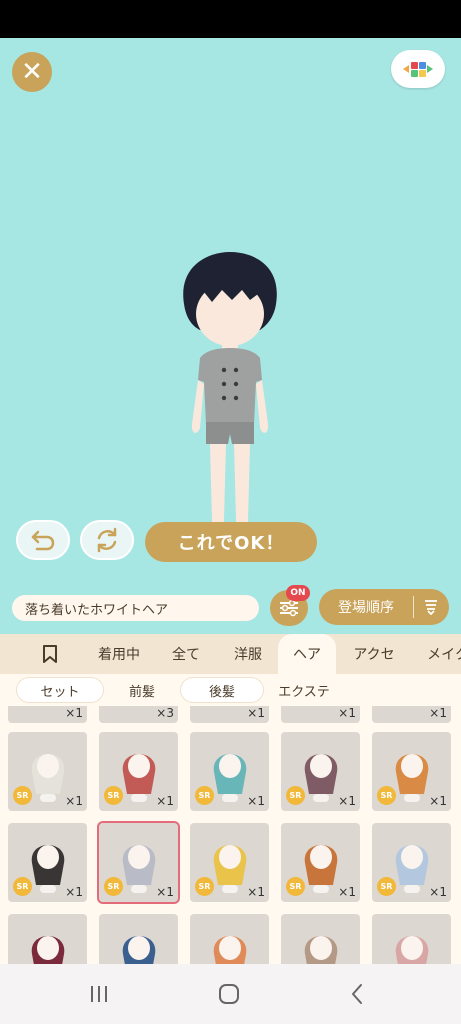 The width and height of the screenshot is (461, 1024). I want to click on home-icon, so click(229, 994).